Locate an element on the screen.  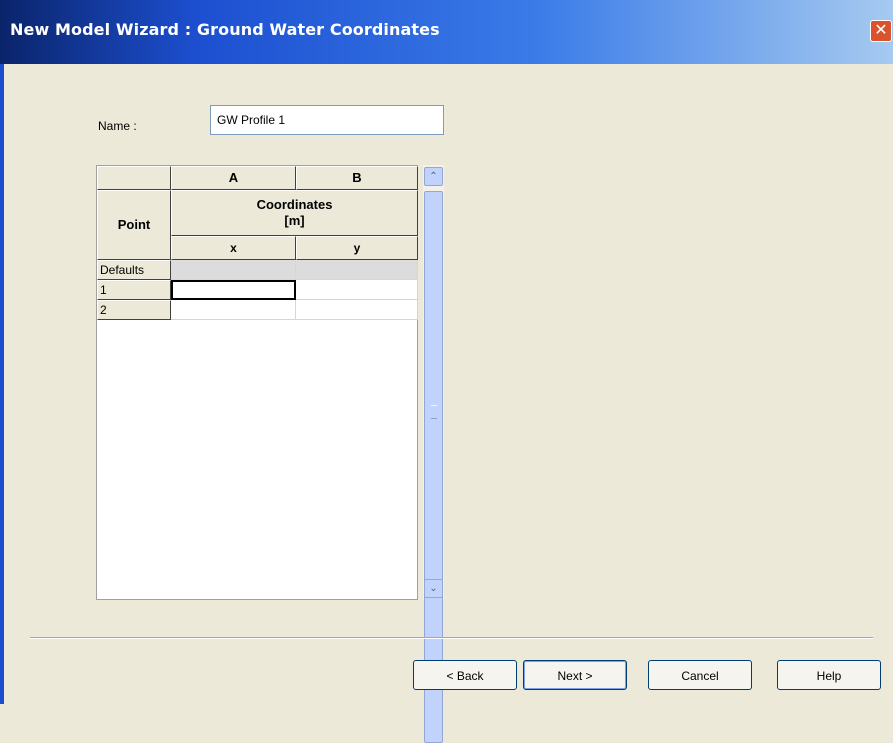
row2-y-cell is located at coordinates (357, 310).